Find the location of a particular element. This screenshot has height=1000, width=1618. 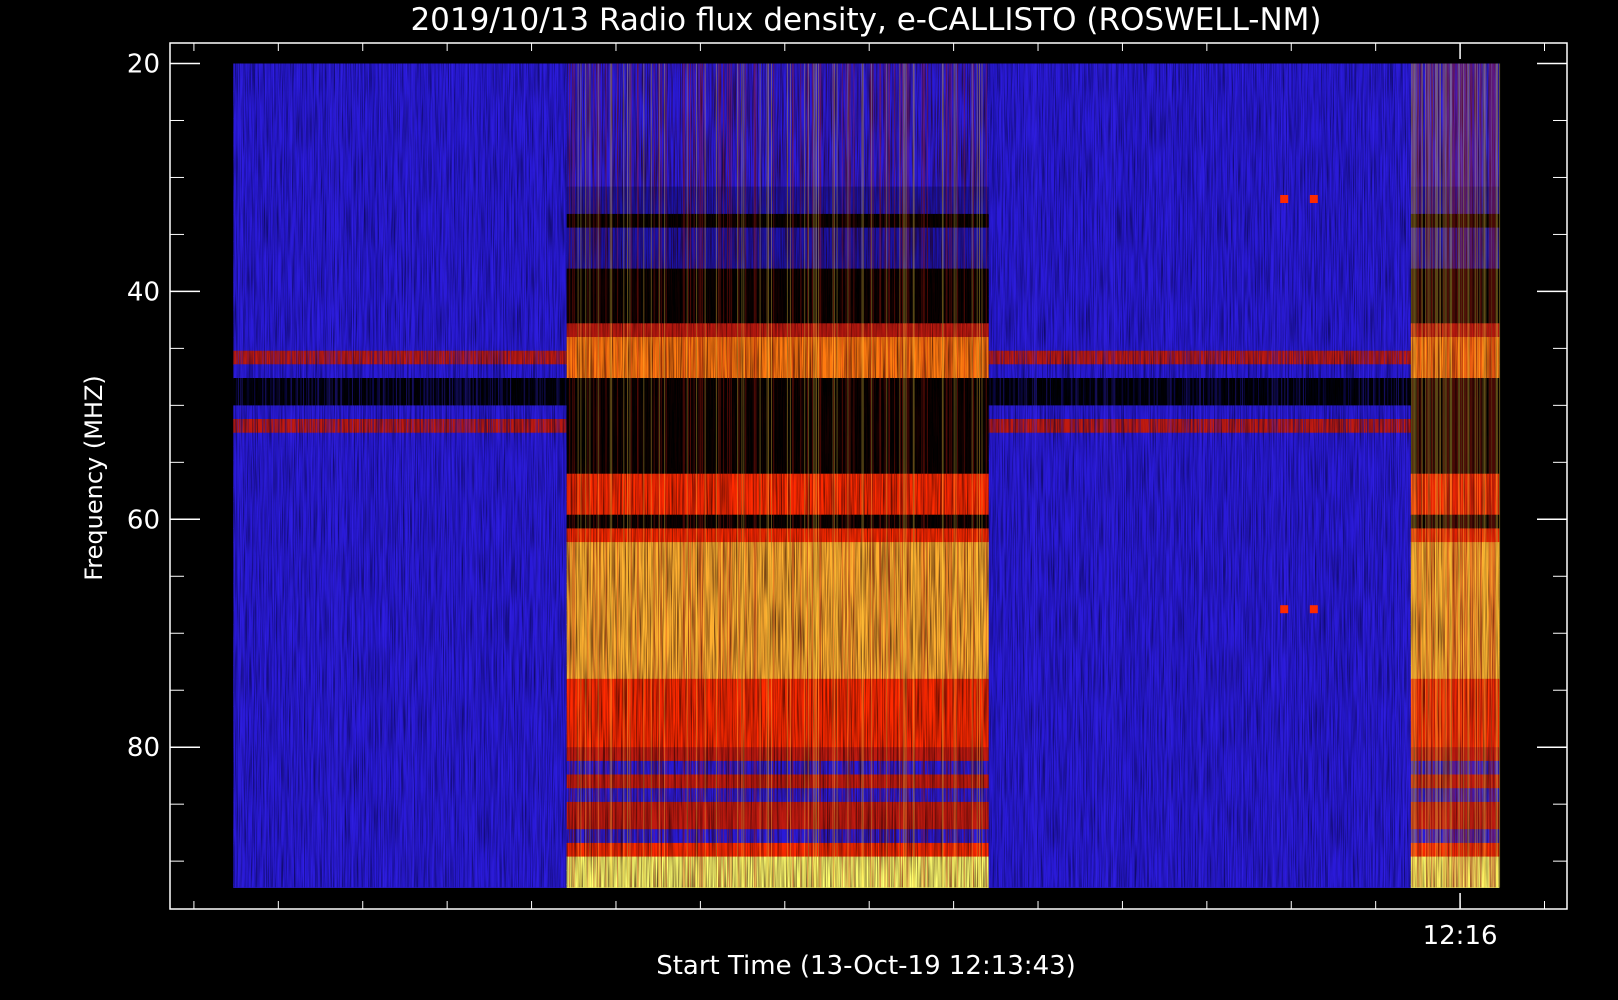

y-tick-label: 60 is located at coordinates (143, 520).